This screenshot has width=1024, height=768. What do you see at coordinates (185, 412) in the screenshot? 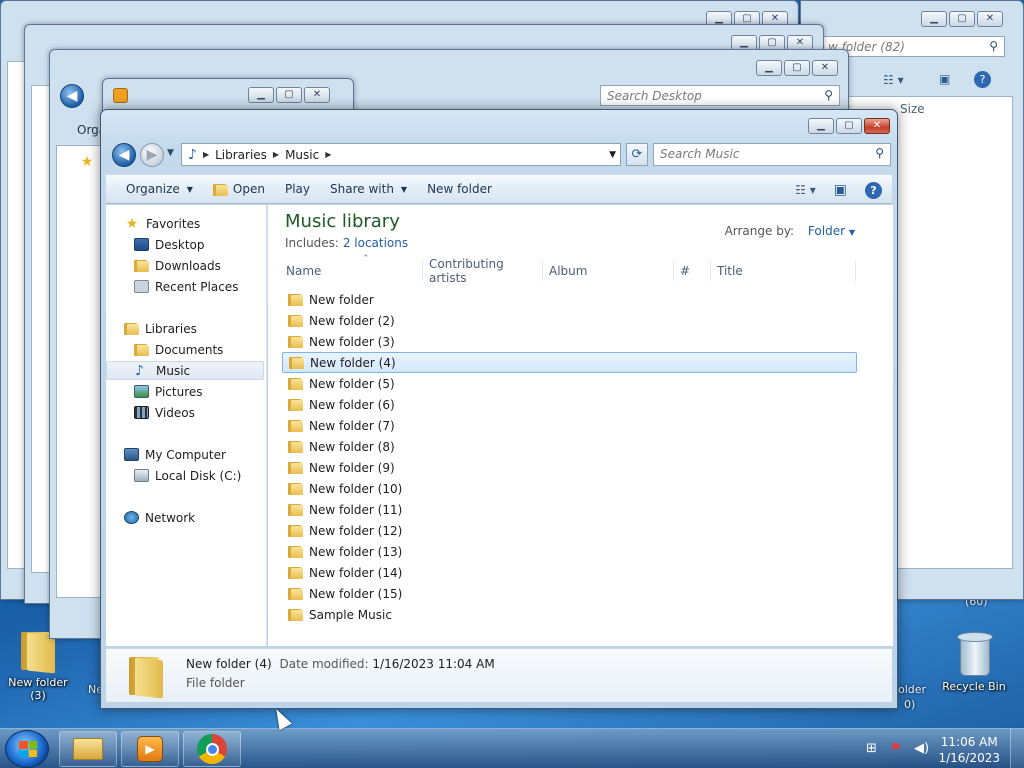
I see `nav-videos: Videos` at bounding box center [185, 412].